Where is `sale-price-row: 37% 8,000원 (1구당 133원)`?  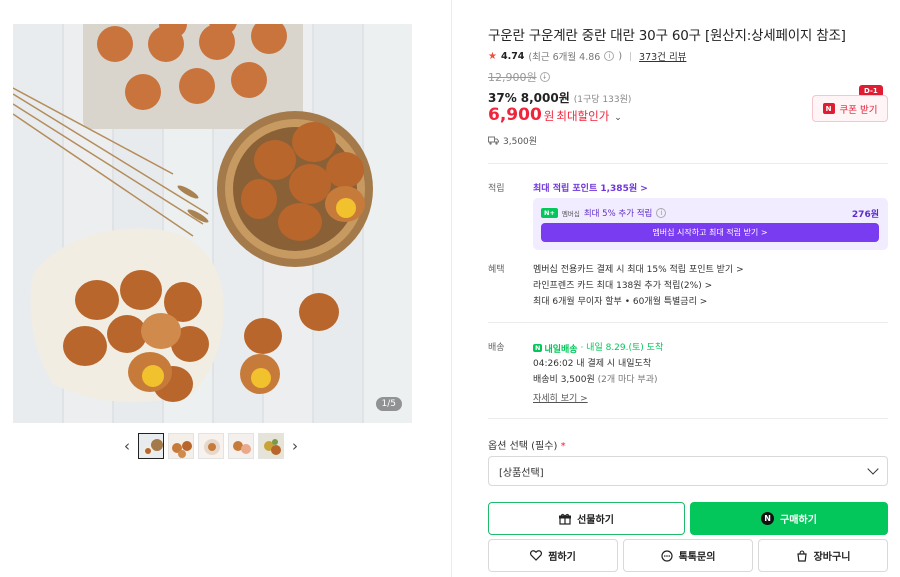
sale-price-row: 37% 8,000원 (1구당 133원) is located at coordinates (559, 97).